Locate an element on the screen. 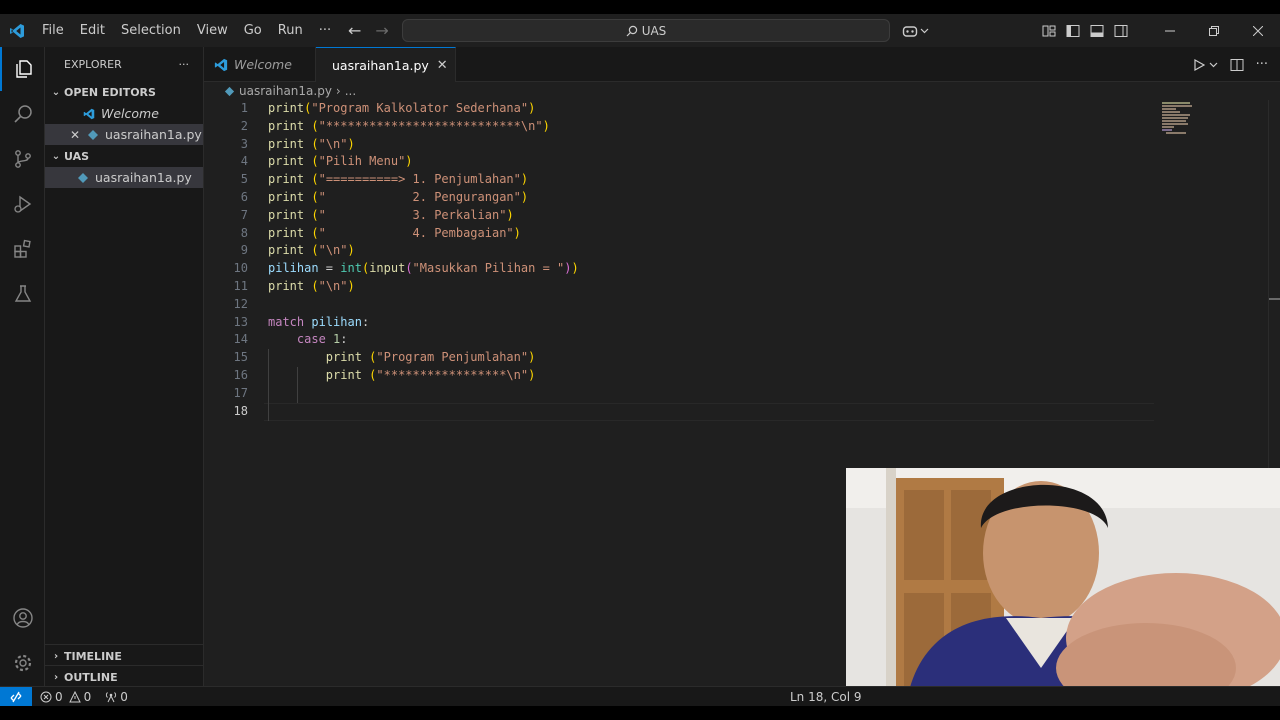 The image size is (1280, 720). warning-count: 0 is located at coordinates (87, 696).